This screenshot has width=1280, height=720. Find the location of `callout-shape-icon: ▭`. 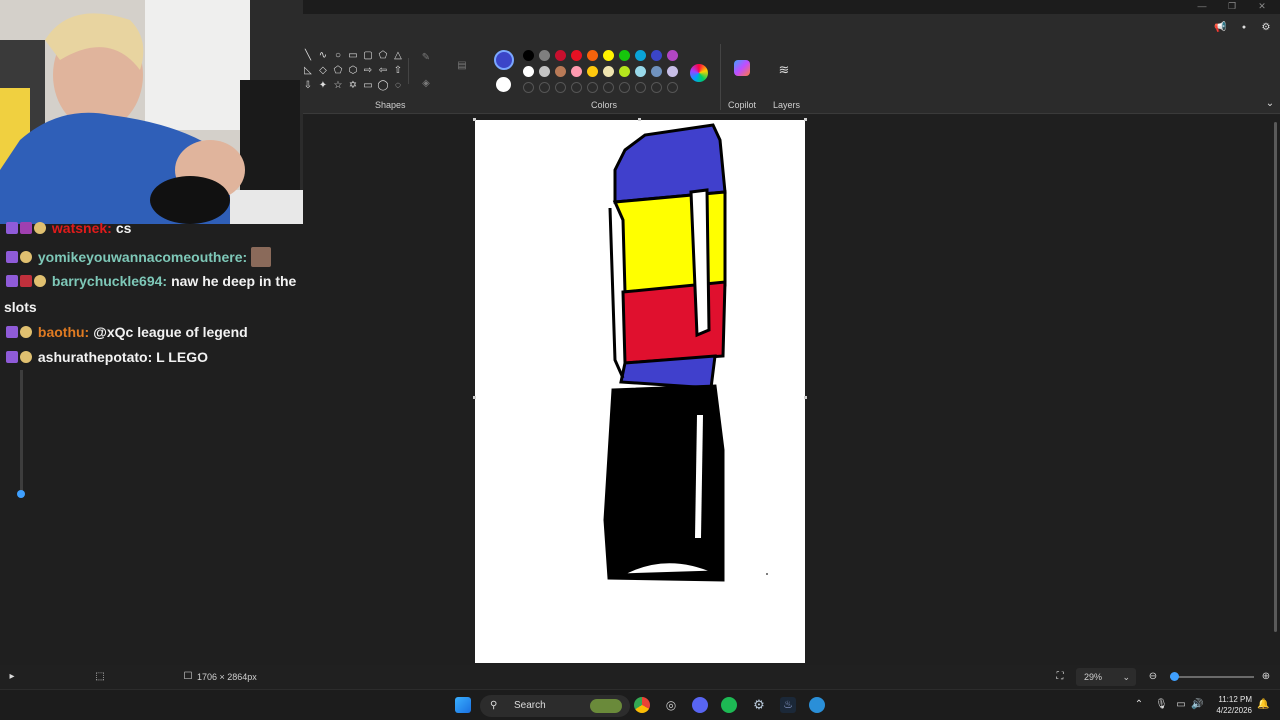

callout-shape-icon: ▭ is located at coordinates (368, 86).